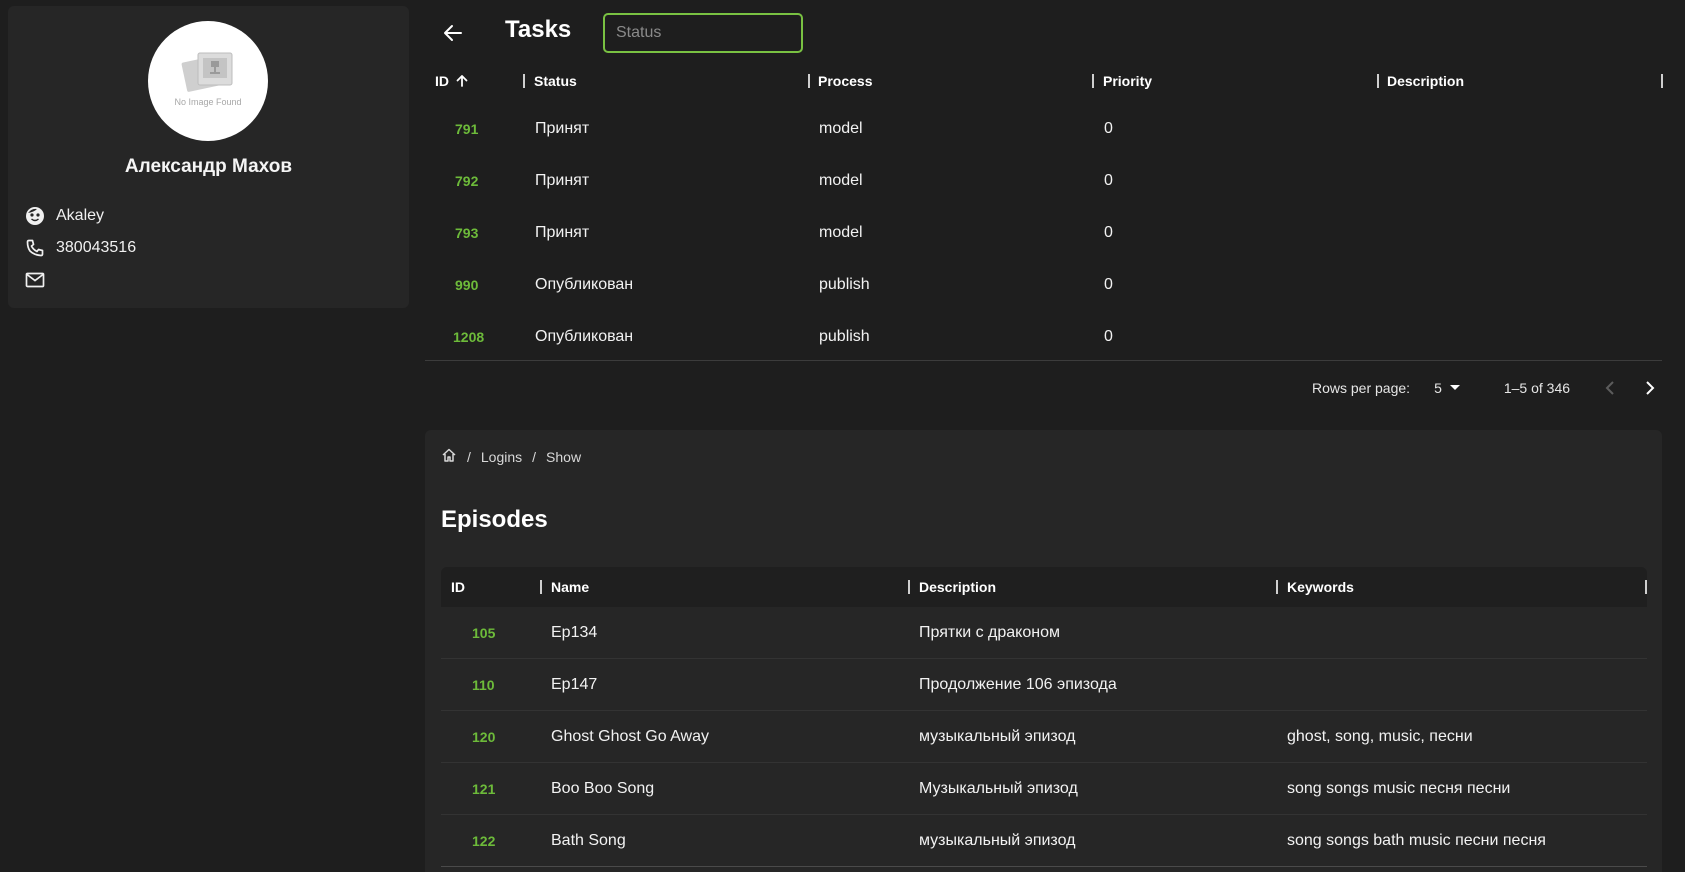  Describe the element at coordinates (998, 788) in the screenshot. I see `episode-description: Музыкальный эпизод` at that location.